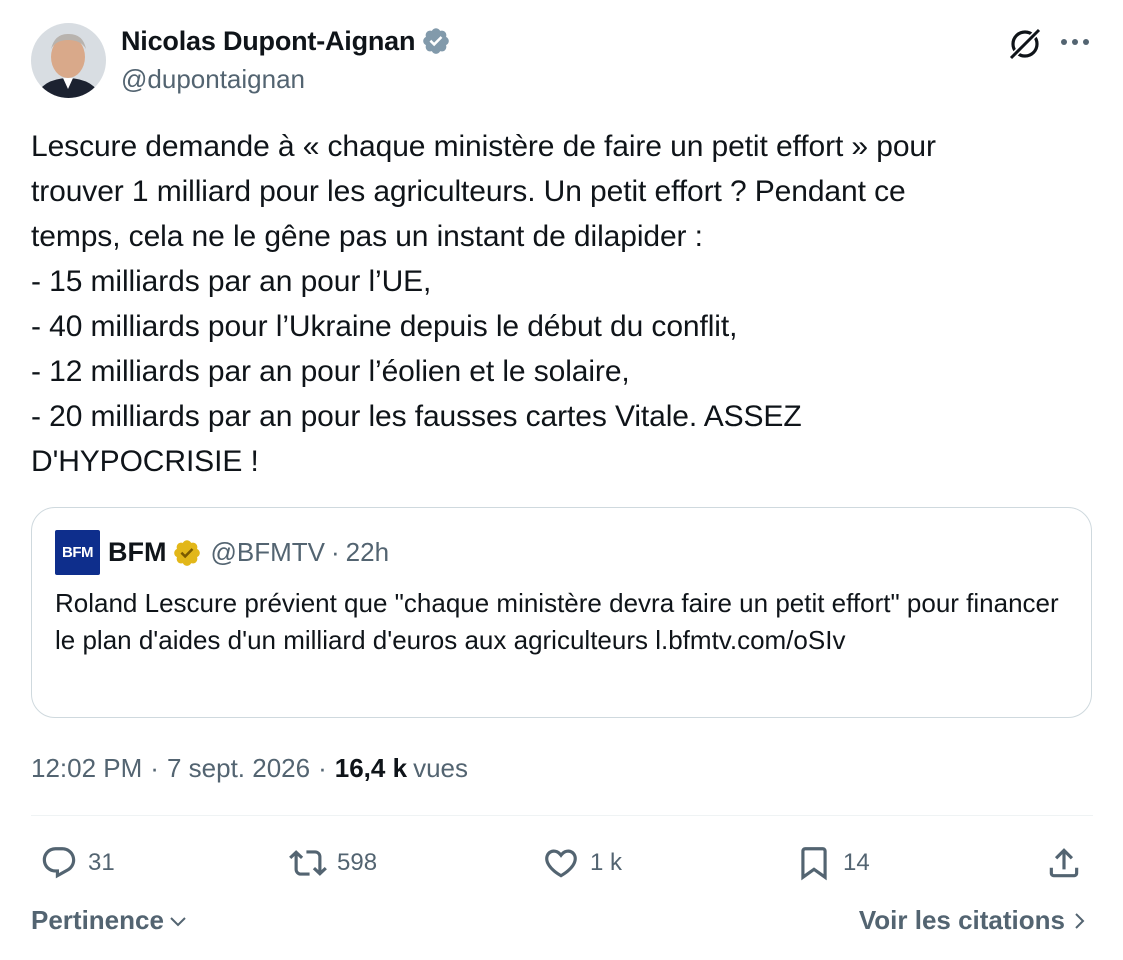  What do you see at coordinates (1025, 44) in the screenshot?
I see `grok-icon` at bounding box center [1025, 44].